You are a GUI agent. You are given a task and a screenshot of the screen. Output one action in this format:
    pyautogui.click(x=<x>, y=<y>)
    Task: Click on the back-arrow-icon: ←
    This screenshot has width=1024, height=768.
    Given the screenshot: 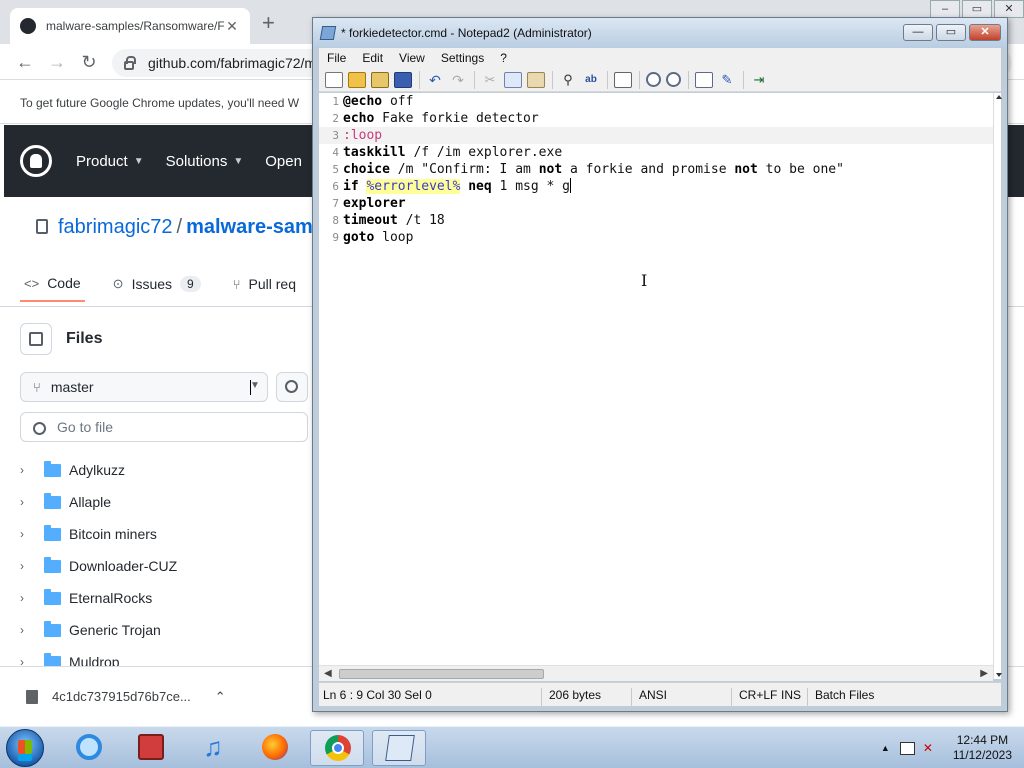 What is the action you would take?
    pyautogui.click(x=25, y=62)
    